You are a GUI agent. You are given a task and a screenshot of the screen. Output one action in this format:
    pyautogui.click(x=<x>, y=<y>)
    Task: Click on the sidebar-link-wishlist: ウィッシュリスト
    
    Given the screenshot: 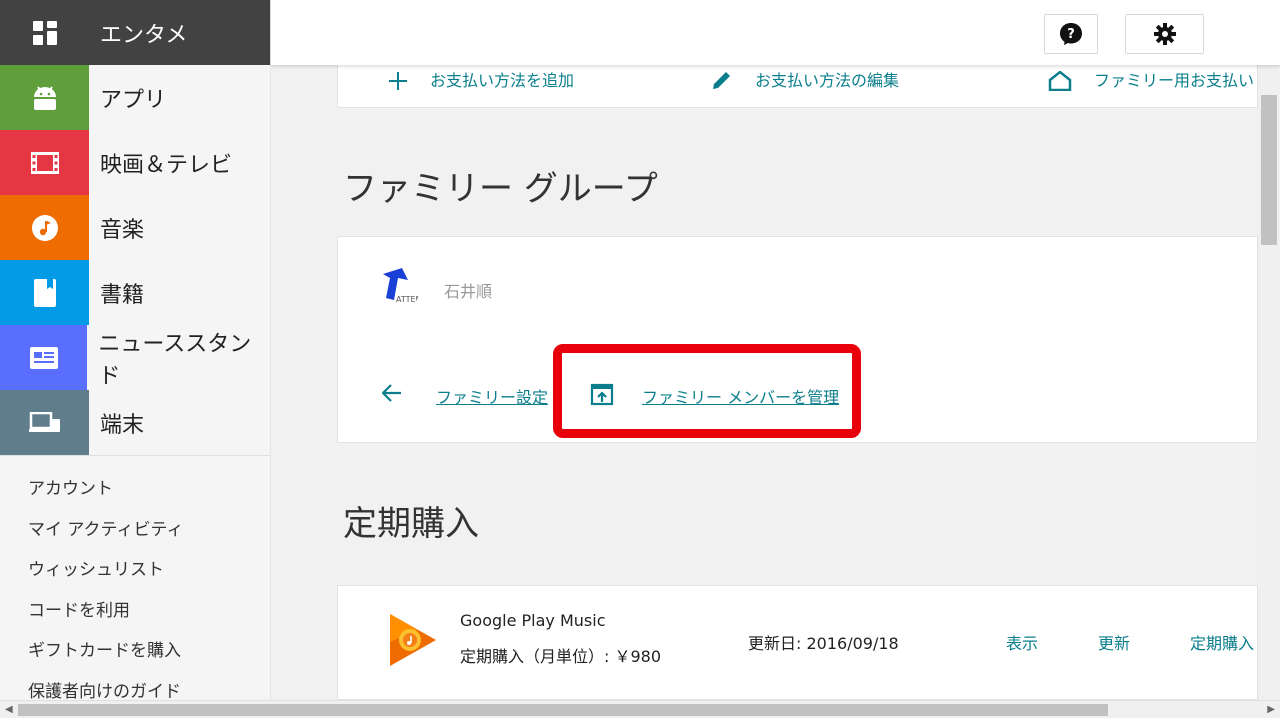 What is the action you would take?
    pyautogui.click(x=135, y=577)
    